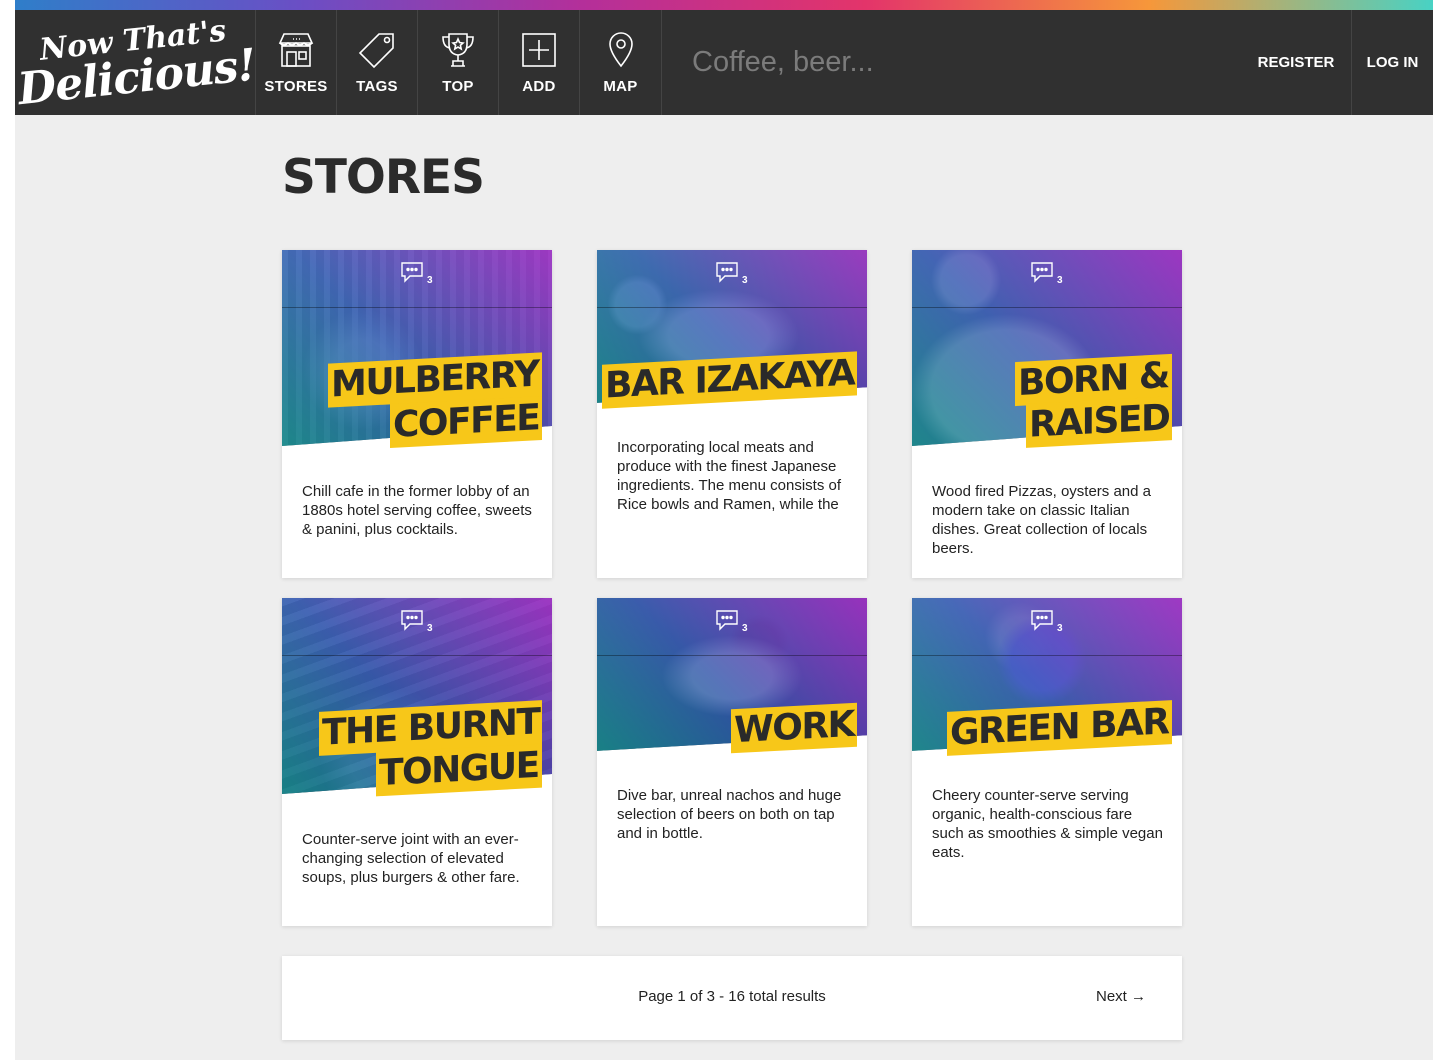 This screenshot has height=1060, width=1433. I want to click on store-name-line: COFFEE, so click(435, 422).